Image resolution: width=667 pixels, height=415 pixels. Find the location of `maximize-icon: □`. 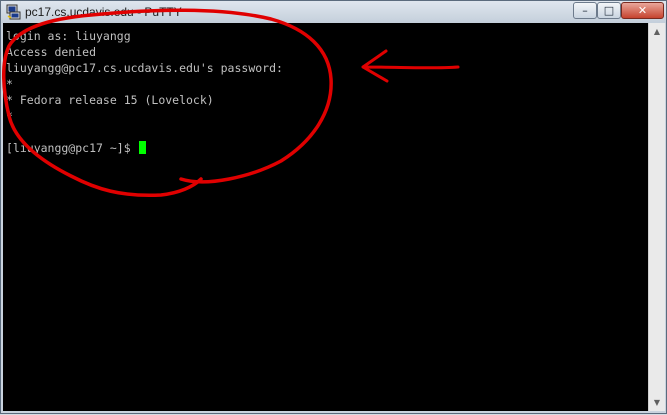

maximize-icon: □ is located at coordinates (609, 10).